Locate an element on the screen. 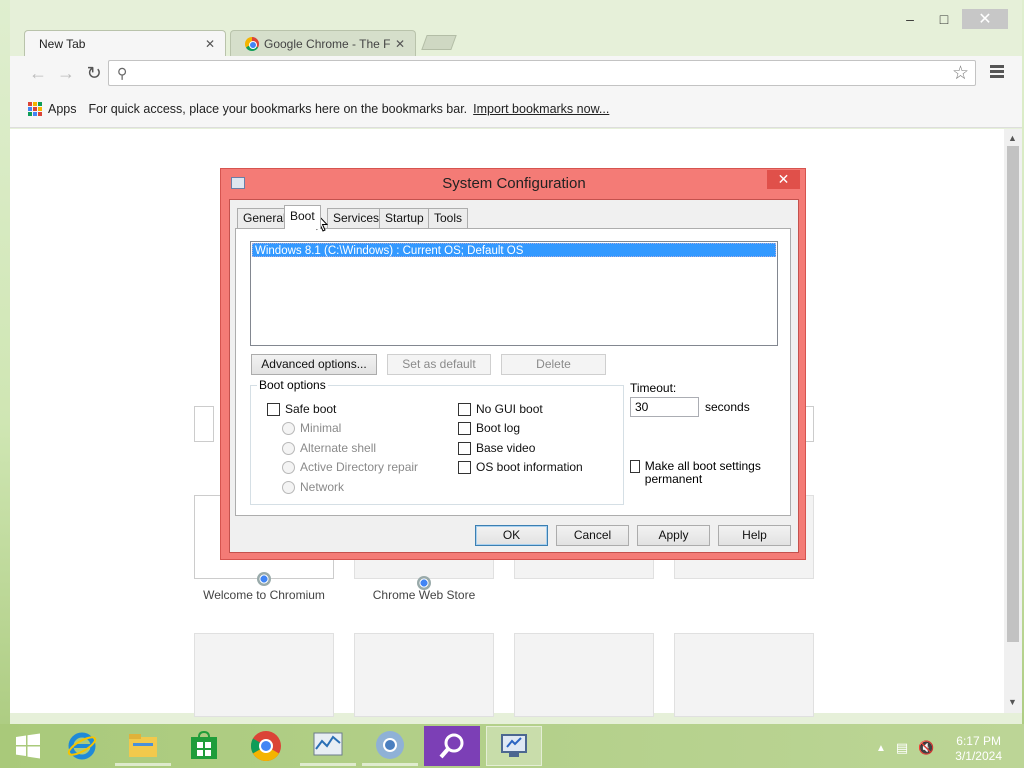  tab-boot: Boot is located at coordinates (302, 217).